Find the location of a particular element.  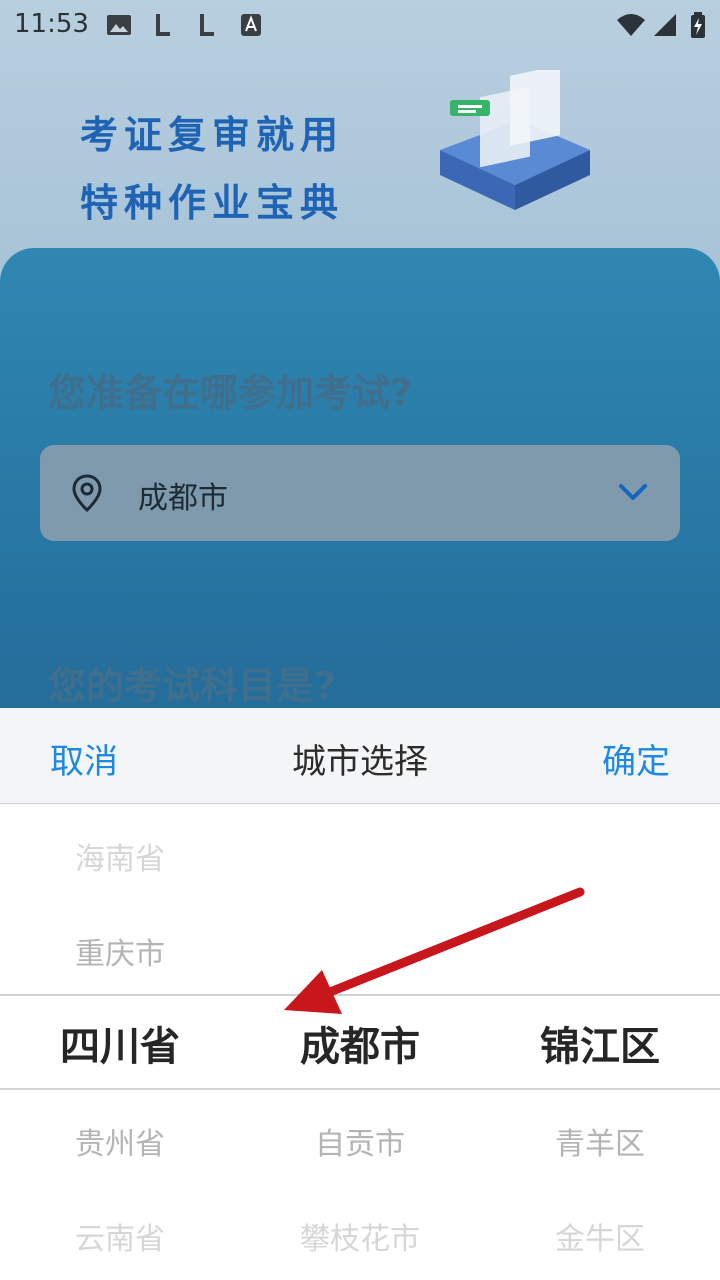

province-option: 贵州省 is located at coordinates (120, 1141).